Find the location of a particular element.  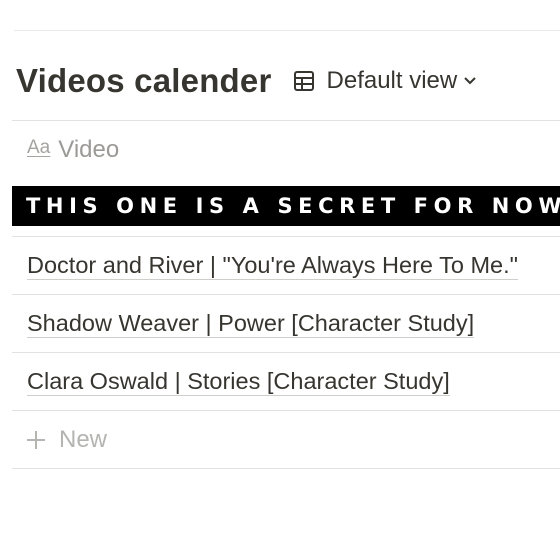

row-title: Shadow Weaver | Power [Character Study] is located at coordinates (251, 323).